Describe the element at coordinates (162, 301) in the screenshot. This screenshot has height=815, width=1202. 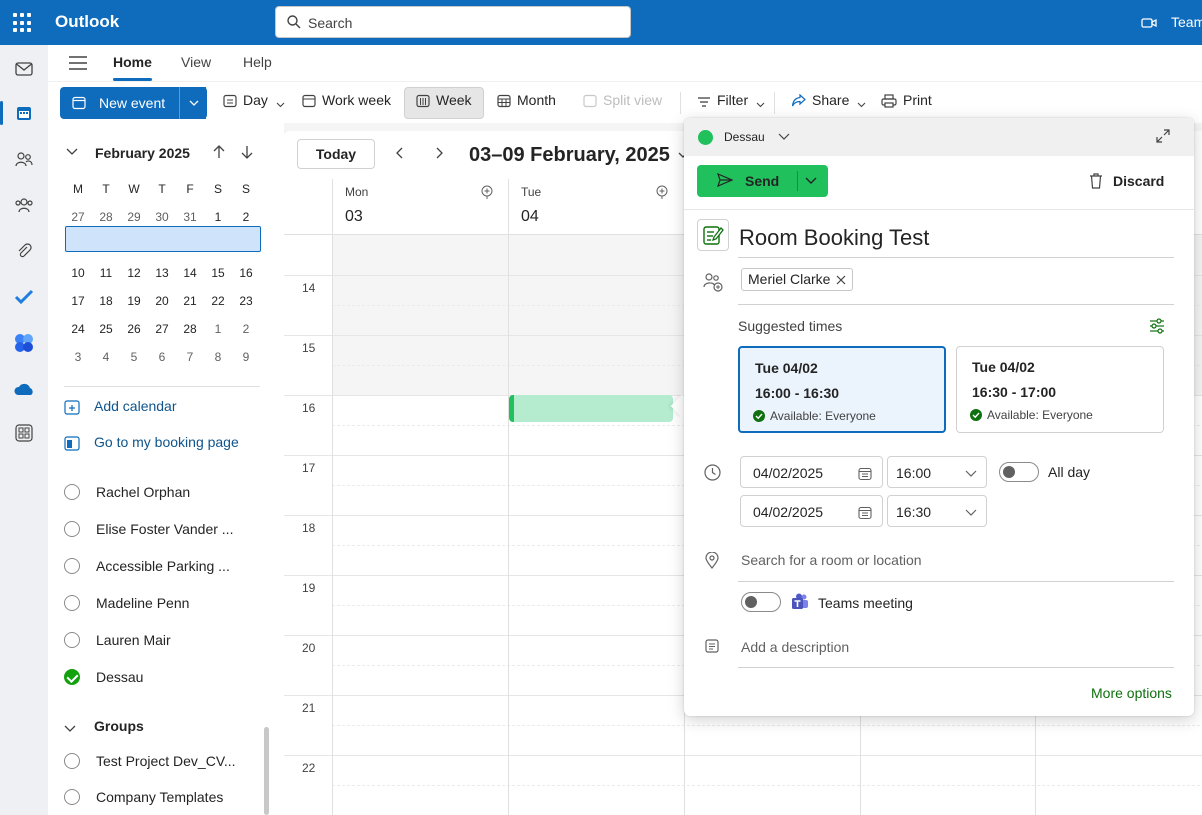
I see `mini-day: 20` at that location.